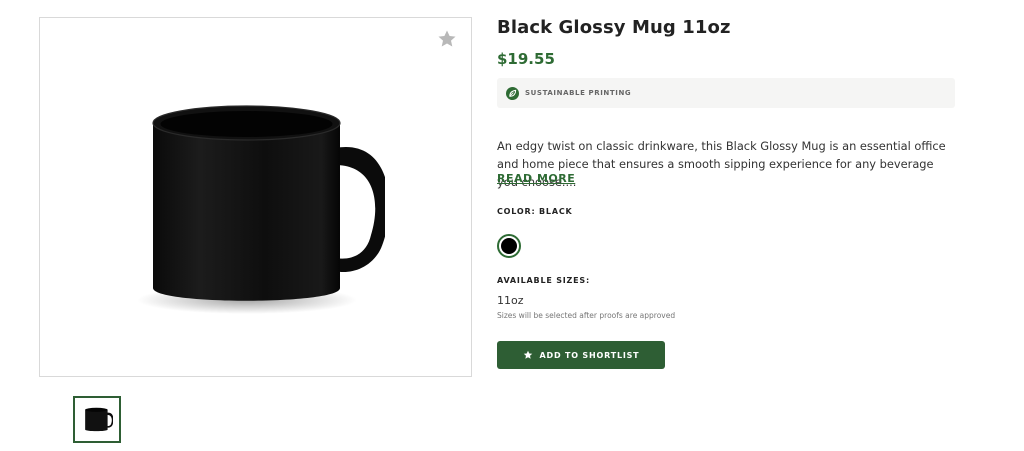 The width and height of the screenshot is (1024, 451). Describe the element at coordinates (726, 93) in the screenshot. I see `sustainable-printing-badge: SUSTAINABLE PRINTING` at that location.